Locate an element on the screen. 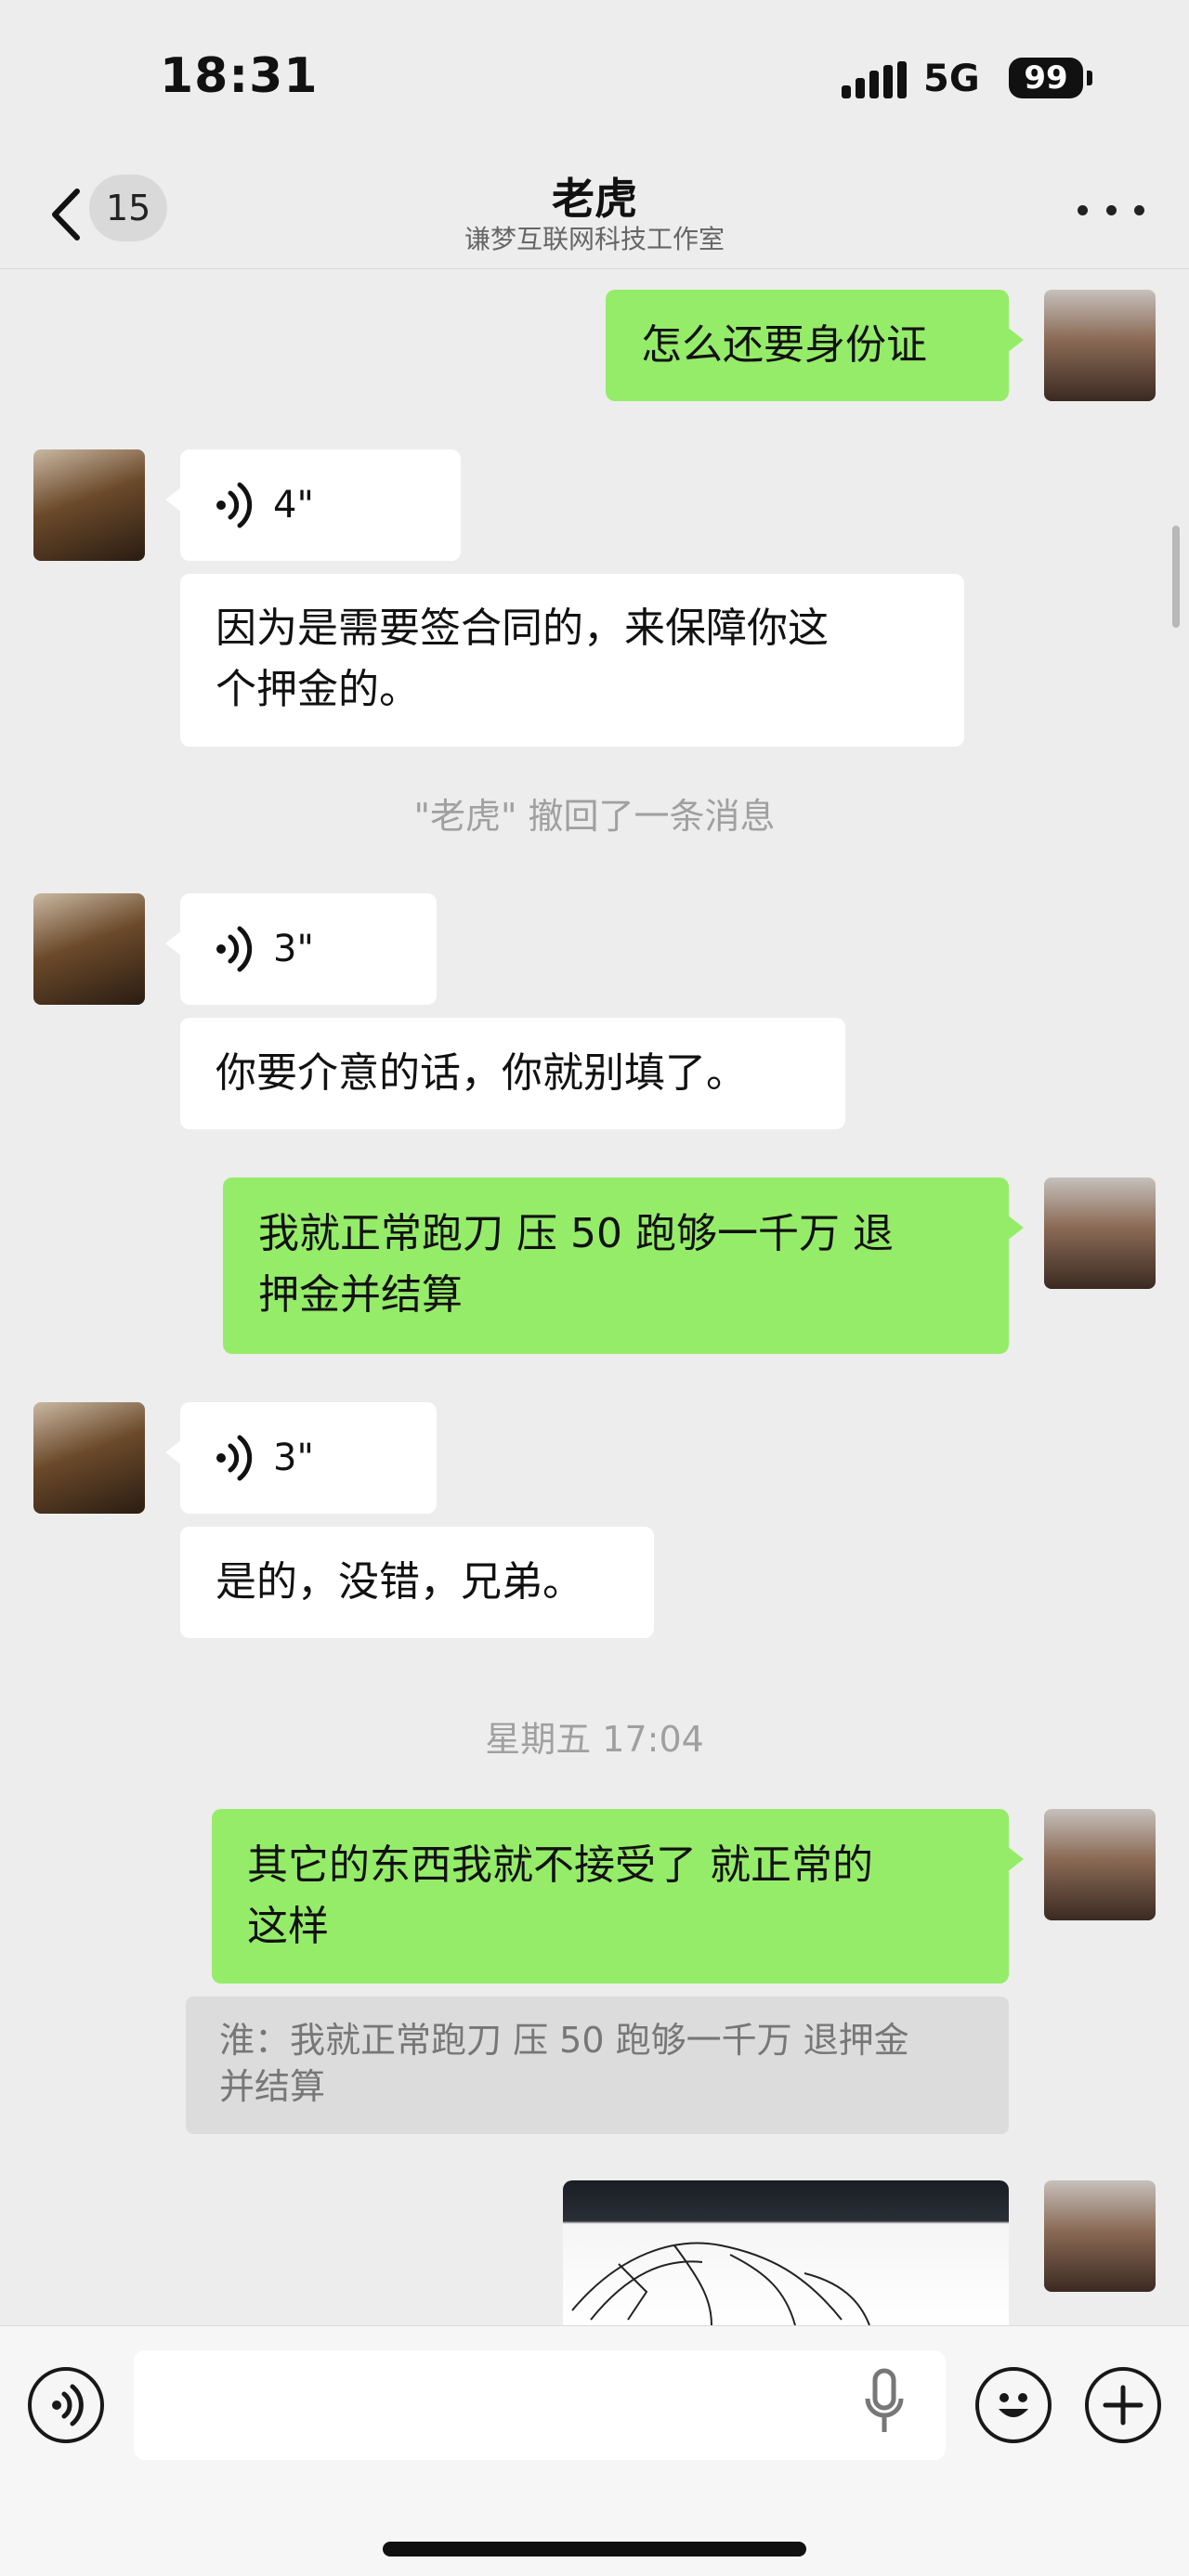 This screenshot has height=2576, width=1189. status-time: 18:31 is located at coordinates (240, 76).